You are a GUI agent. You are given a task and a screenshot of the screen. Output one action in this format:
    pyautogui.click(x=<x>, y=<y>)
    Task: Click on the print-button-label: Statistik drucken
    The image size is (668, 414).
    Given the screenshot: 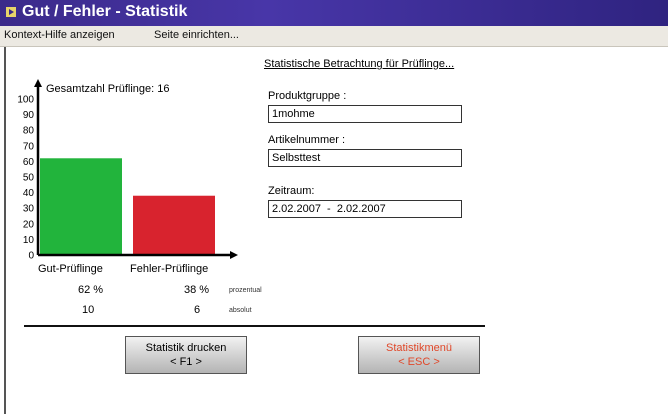 What is the action you would take?
    pyautogui.click(x=186, y=348)
    